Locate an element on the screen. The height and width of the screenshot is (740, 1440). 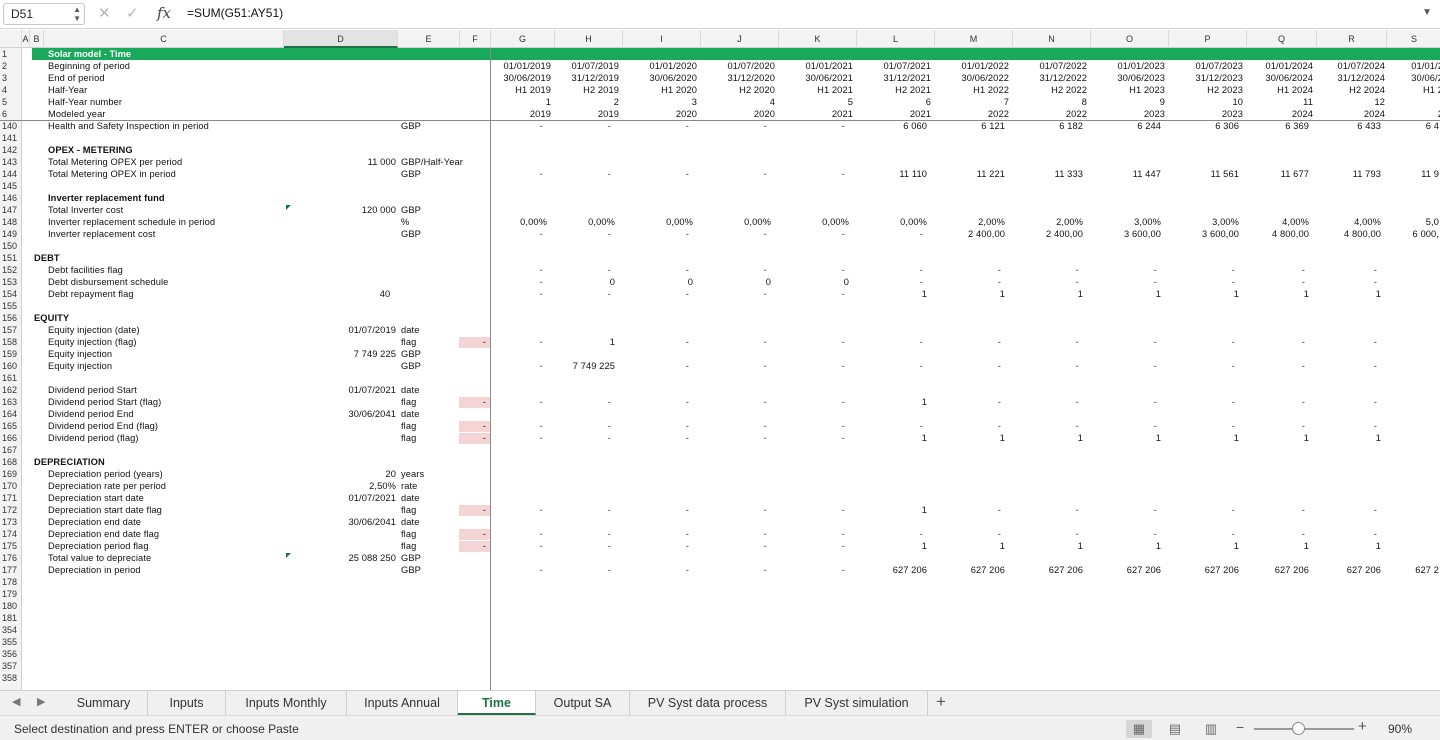
row-header-180: 180 is located at coordinates (10, 606).